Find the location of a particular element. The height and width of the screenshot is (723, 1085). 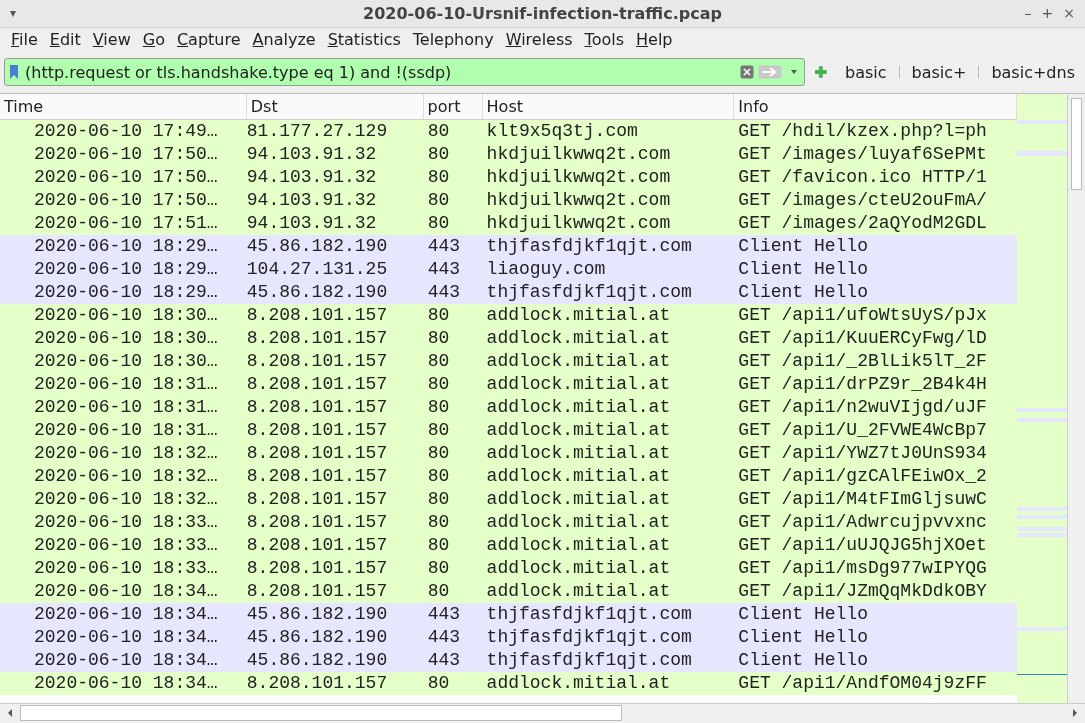

packet-row: 2020-06-10 17:50… 94.103.91.32 80 hkdjuilkwwq2t.com GET /favicon.ico HTTP/1 is located at coordinates (509, 177).